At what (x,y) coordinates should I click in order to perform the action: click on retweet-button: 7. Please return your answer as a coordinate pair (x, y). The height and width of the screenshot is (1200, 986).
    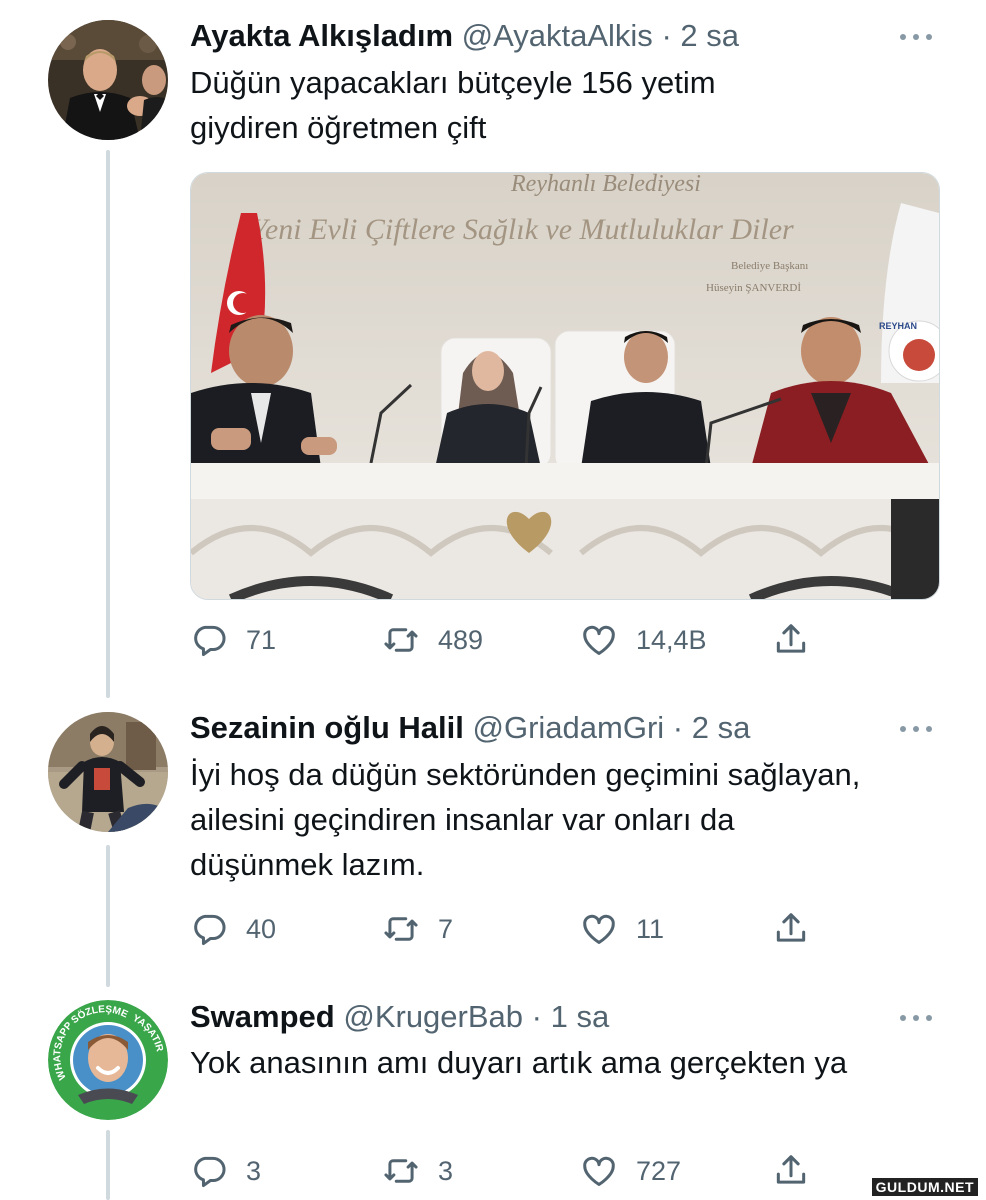
    Looking at the image, I should click on (417, 929).